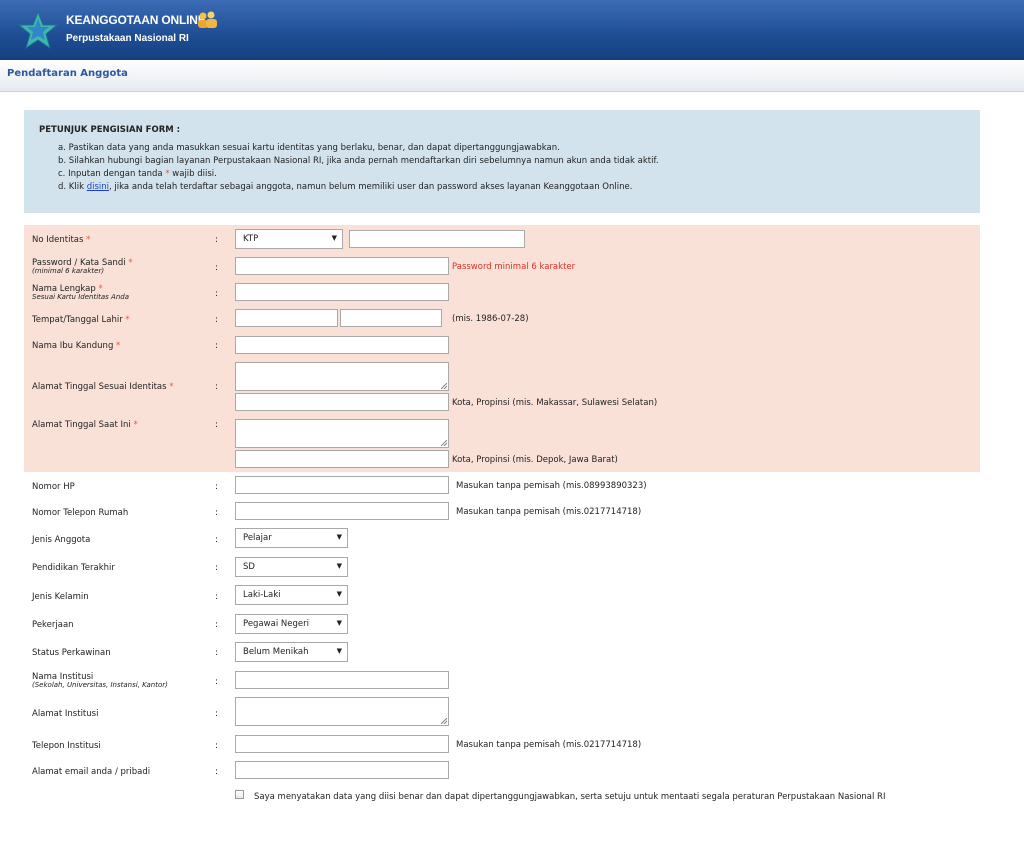  I want to click on instruction-d-text: d. Klik, so click(71, 187).